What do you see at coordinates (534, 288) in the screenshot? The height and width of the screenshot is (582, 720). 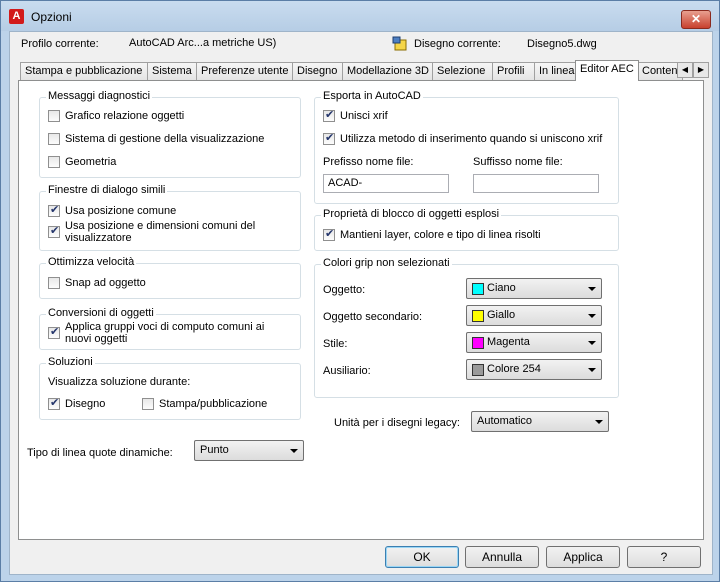 I see `grip-object-color-select: Ciano` at bounding box center [534, 288].